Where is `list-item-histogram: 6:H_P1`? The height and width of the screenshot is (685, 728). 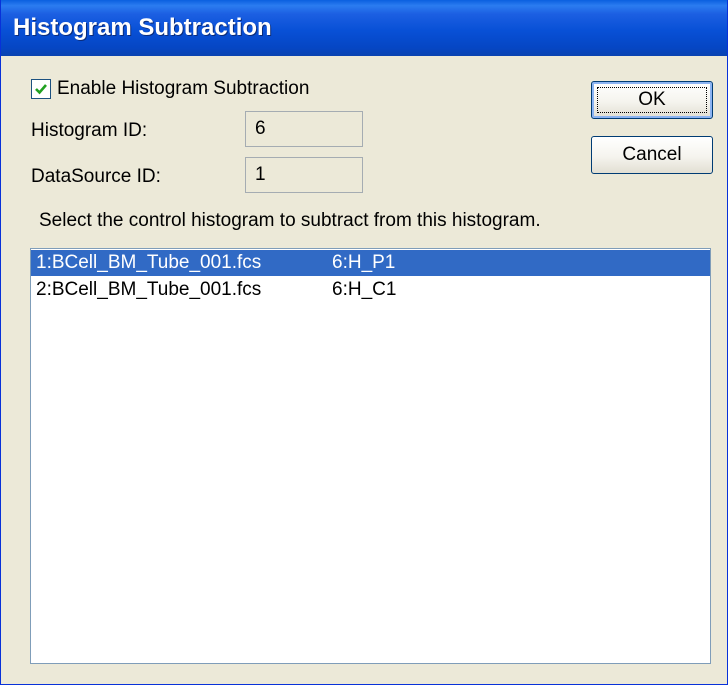 list-item-histogram: 6:H_P1 is located at coordinates (364, 262).